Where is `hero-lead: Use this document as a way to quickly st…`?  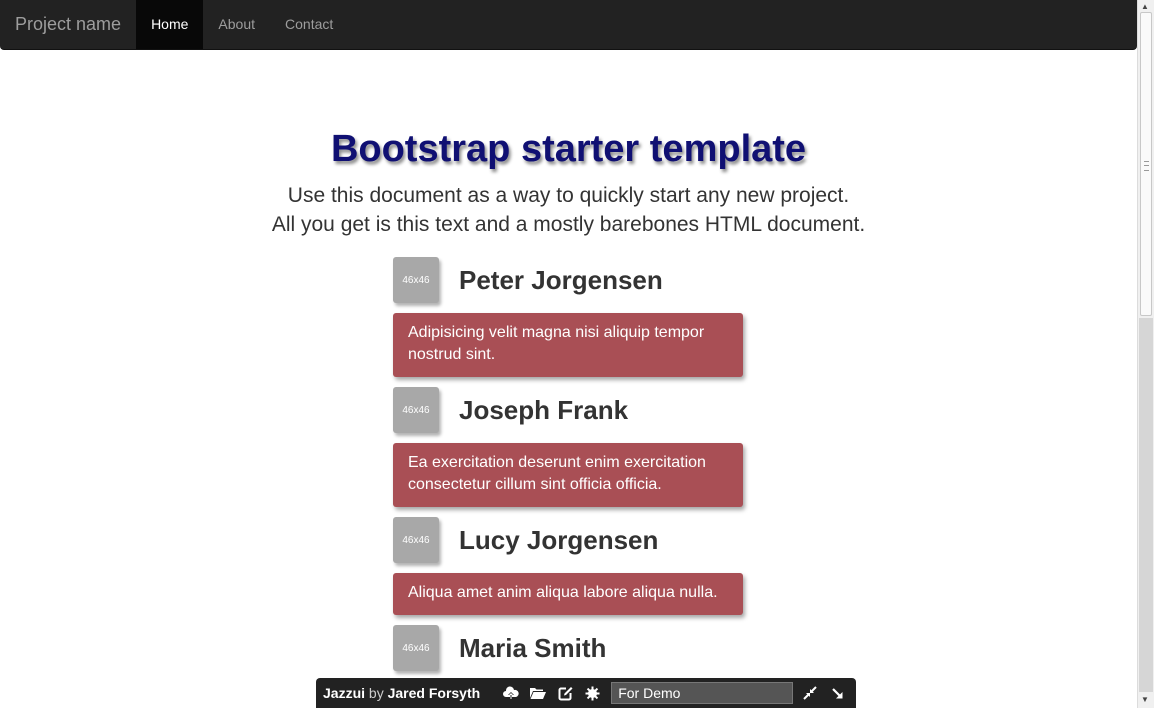
hero-lead: Use this document as a way to quickly st… is located at coordinates (568, 210).